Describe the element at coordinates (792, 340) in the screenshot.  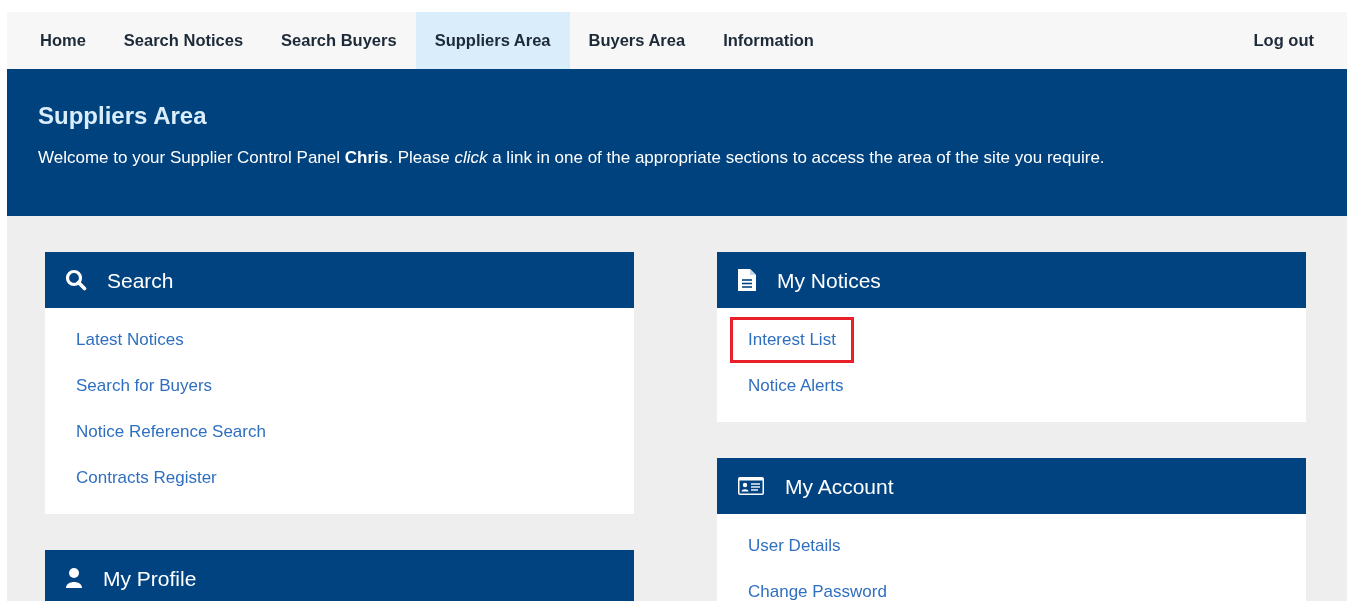
I see `panel-link: Interest List` at that location.